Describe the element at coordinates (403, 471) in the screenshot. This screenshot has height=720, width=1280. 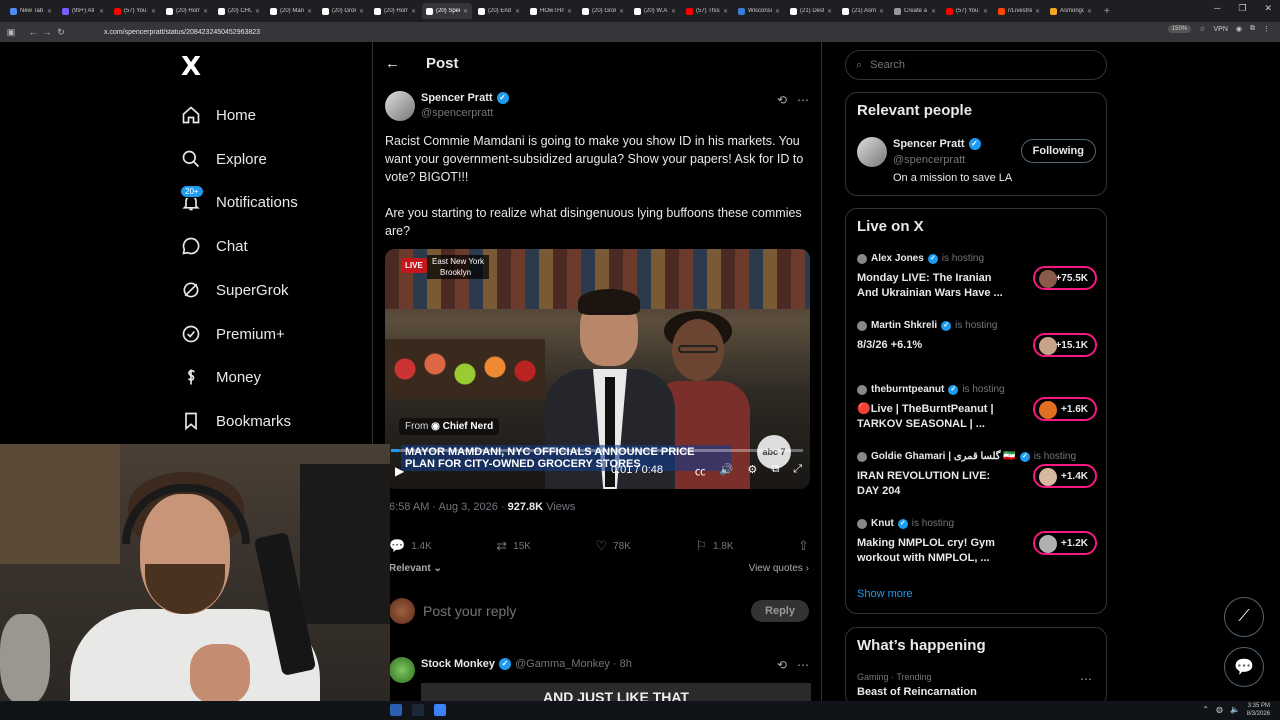
I see `play-icon: ▶` at that location.